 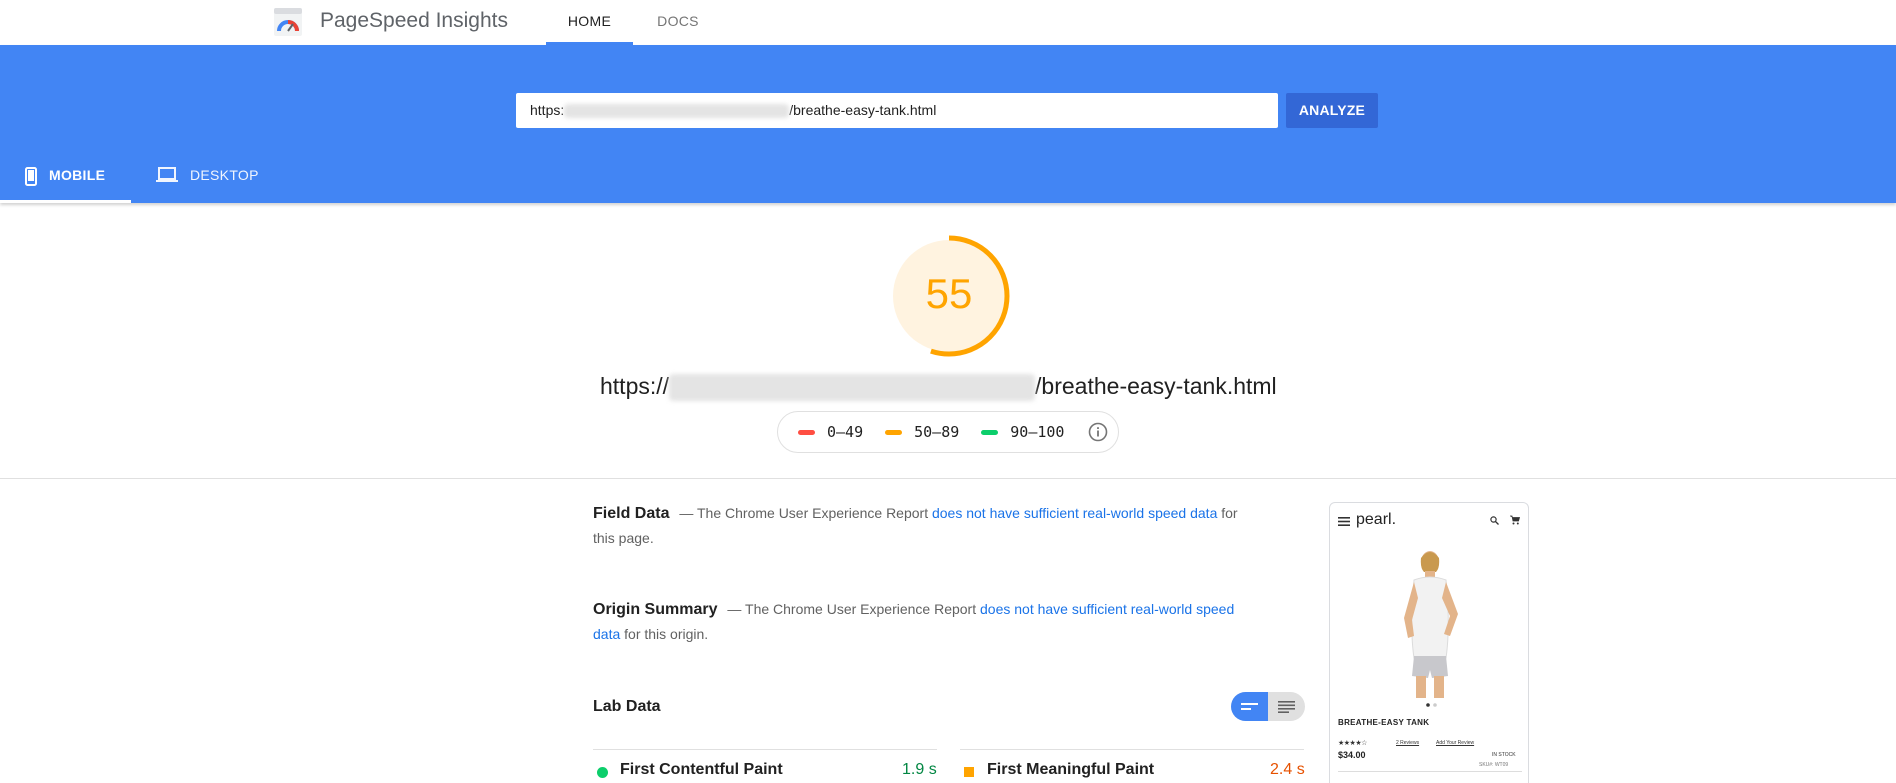 What do you see at coordinates (1515, 520) in the screenshot?
I see `cart-icon` at bounding box center [1515, 520].